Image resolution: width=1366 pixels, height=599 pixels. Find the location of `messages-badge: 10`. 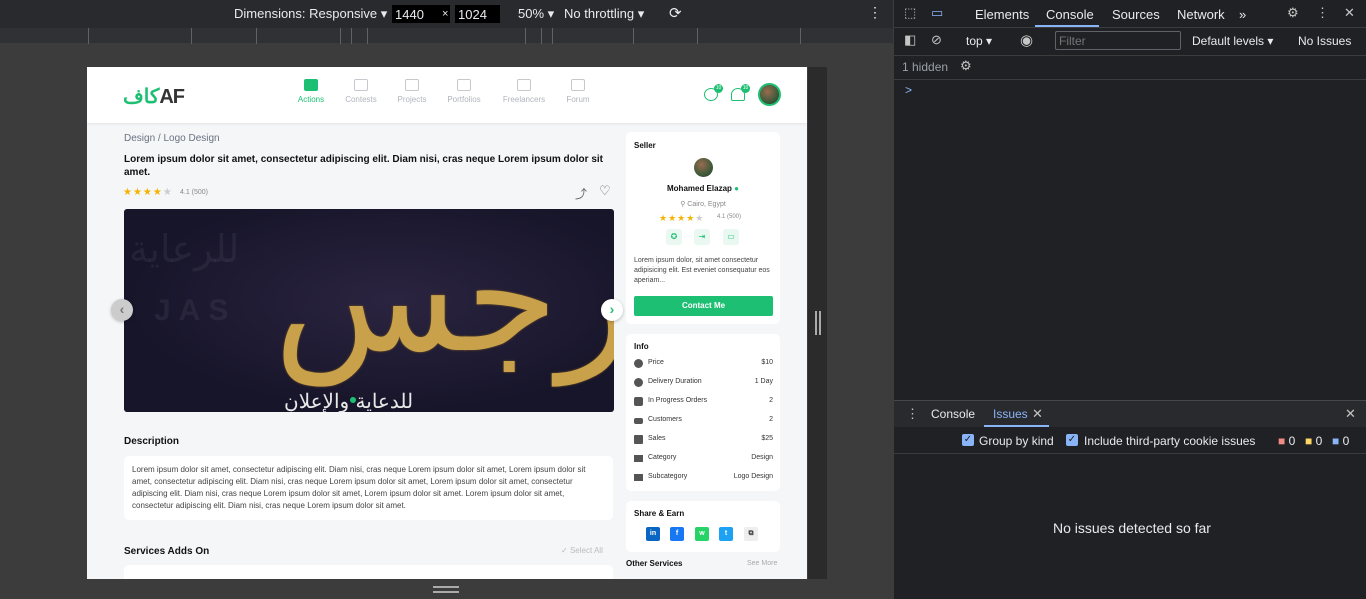

messages-badge: 10 is located at coordinates (718, 88).